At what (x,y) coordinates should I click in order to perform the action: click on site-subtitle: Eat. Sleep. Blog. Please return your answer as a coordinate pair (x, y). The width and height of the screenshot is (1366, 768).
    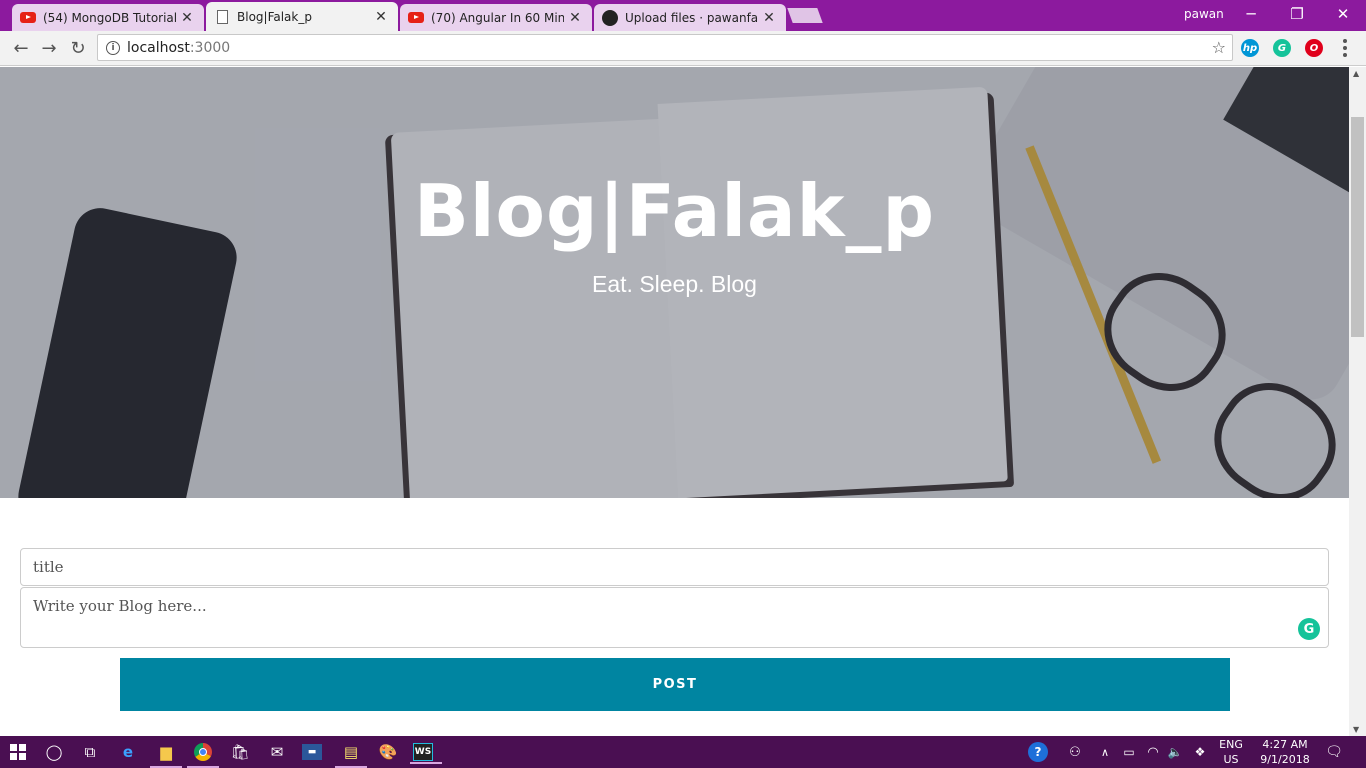
    Looking at the image, I should click on (674, 284).